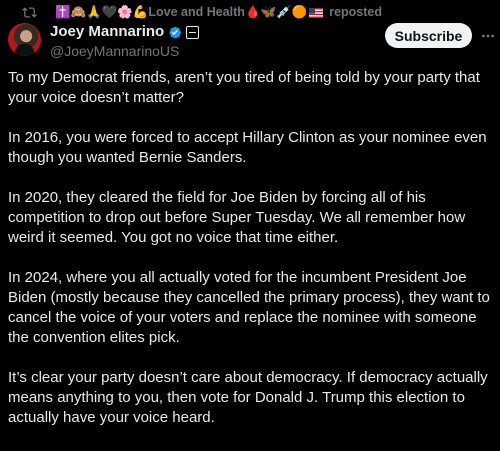  Describe the element at coordinates (24, 39) in the screenshot. I see `avatar` at that location.